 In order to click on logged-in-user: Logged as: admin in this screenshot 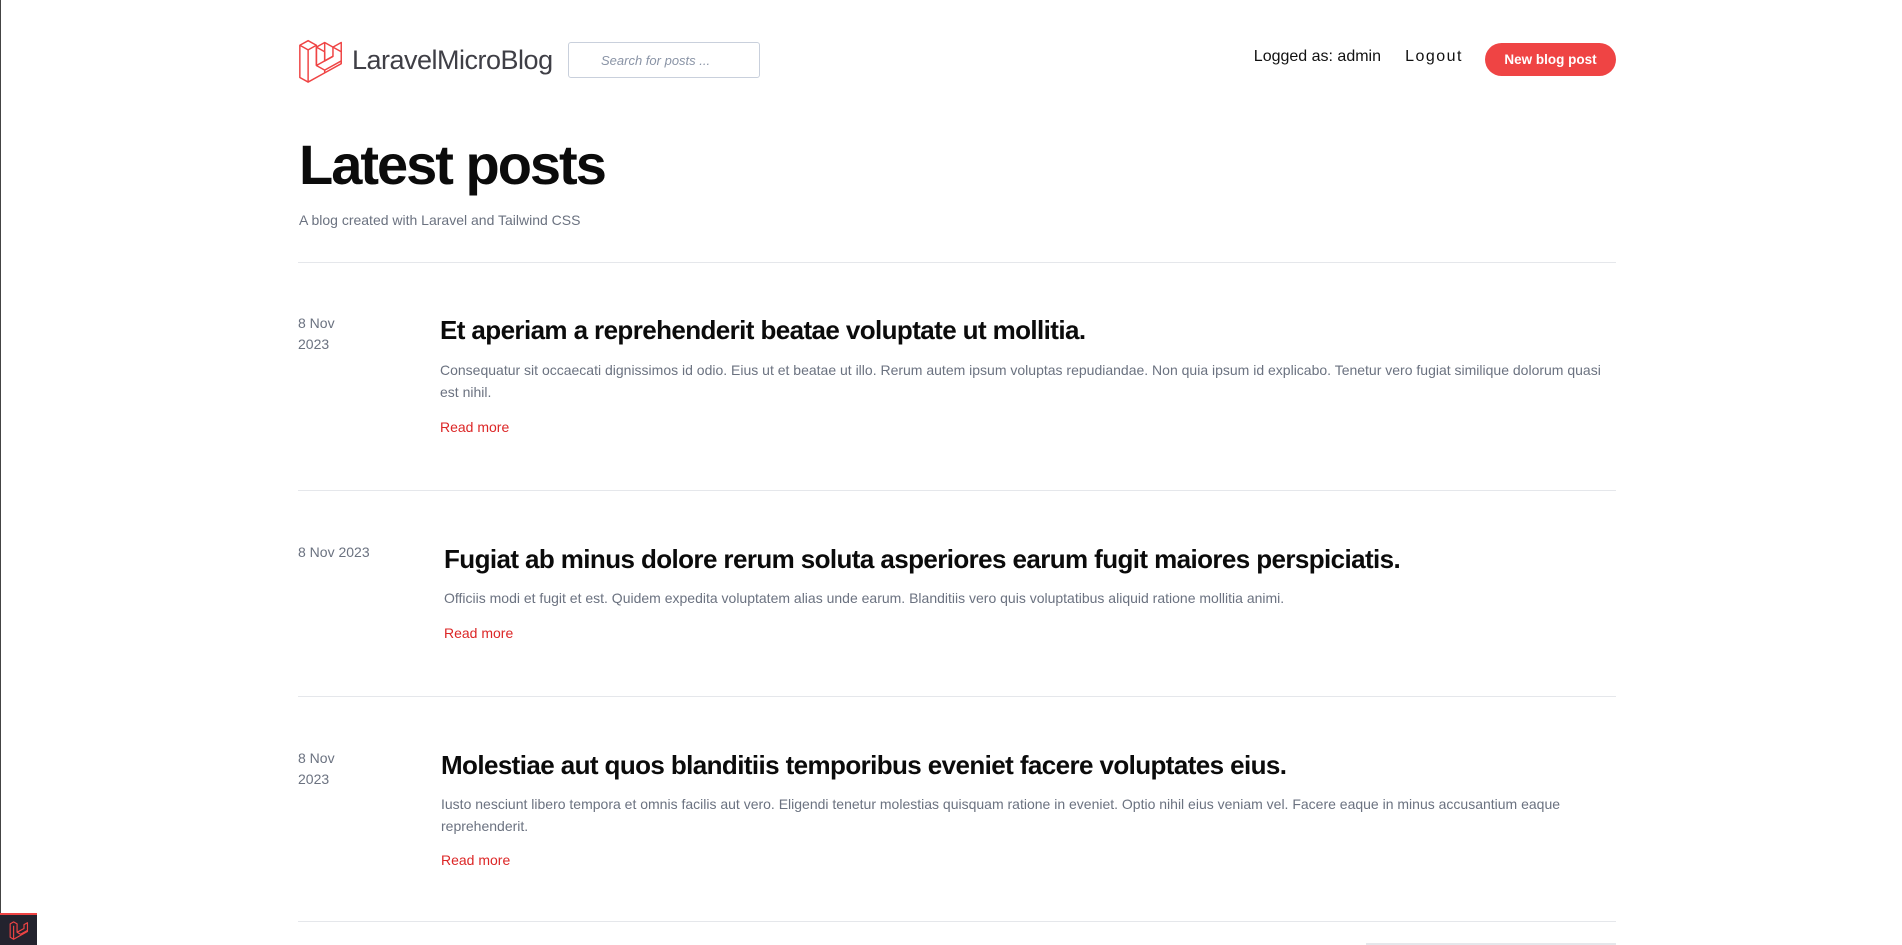, I will do `click(1317, 56)`.